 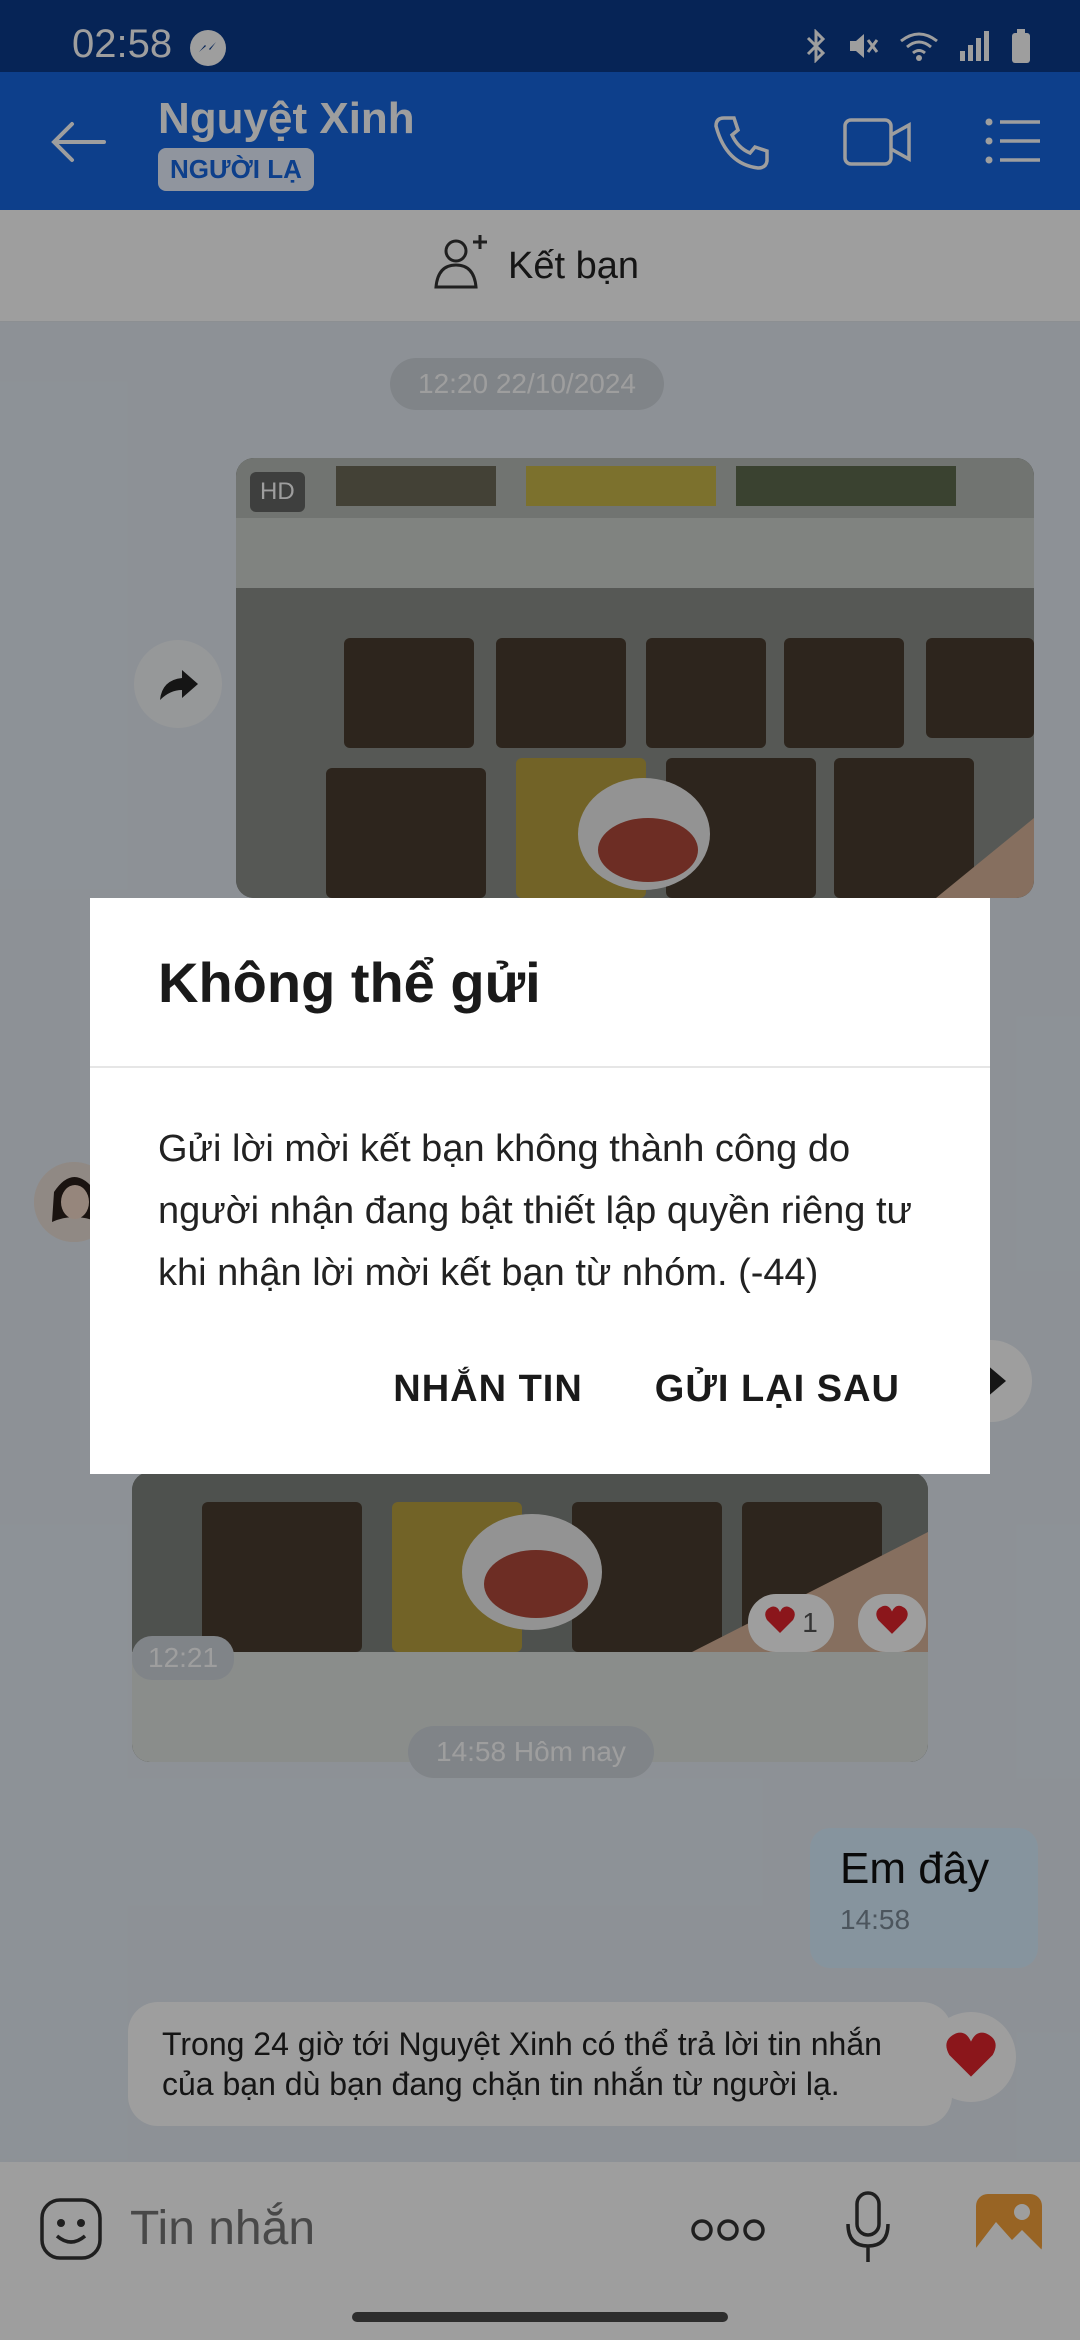 What do you see at coordinates (777, 1389) in the screenshot?
I see `resend-later-button: GỬI LẠI SAU` at bounding box center [777, 1389].